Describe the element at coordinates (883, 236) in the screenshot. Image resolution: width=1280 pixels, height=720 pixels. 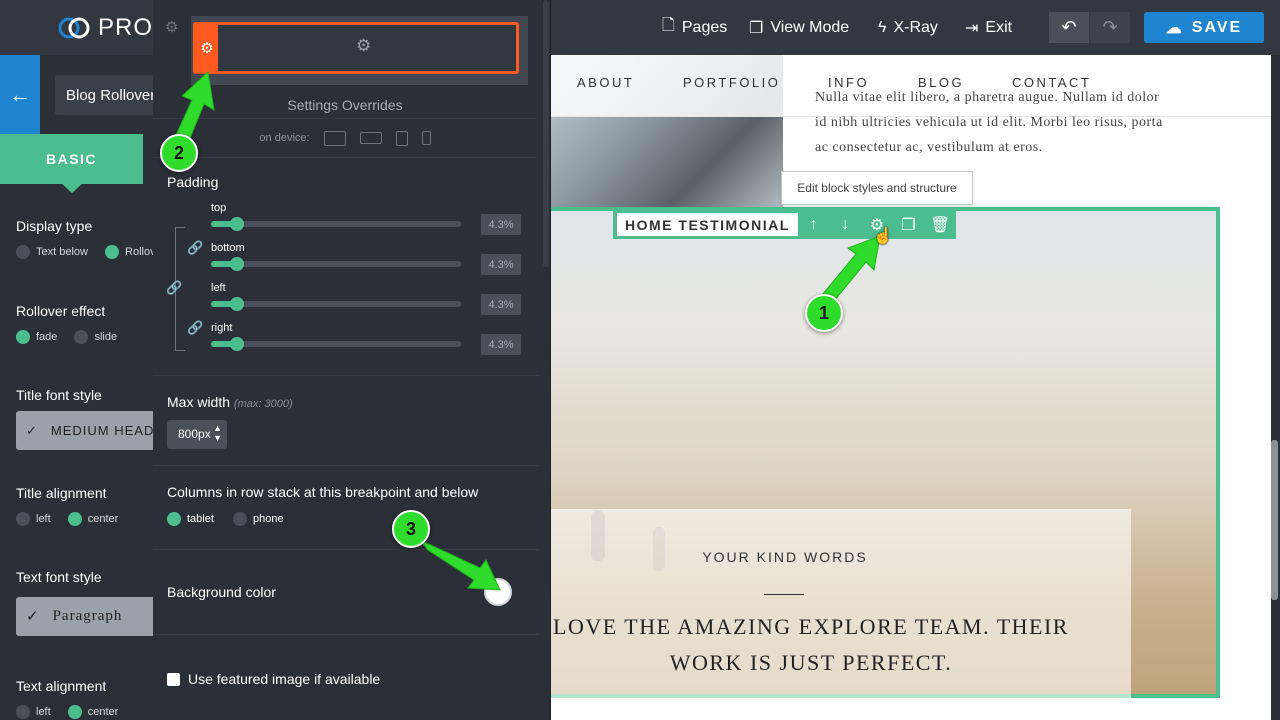
I see `cursor-hand-icon: ☝` at that location.